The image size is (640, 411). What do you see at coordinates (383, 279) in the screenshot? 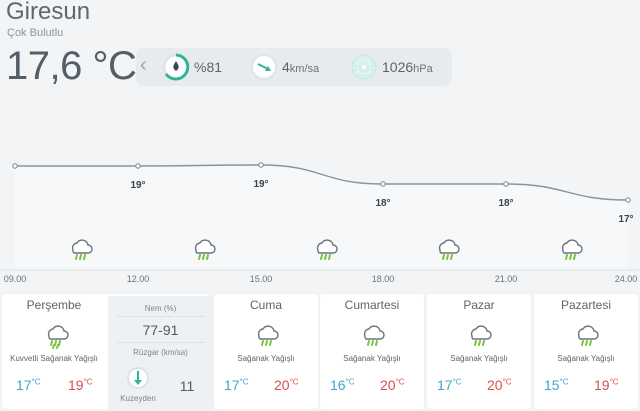
I see `time-label: 18.00` at bounding box center [383, 279].